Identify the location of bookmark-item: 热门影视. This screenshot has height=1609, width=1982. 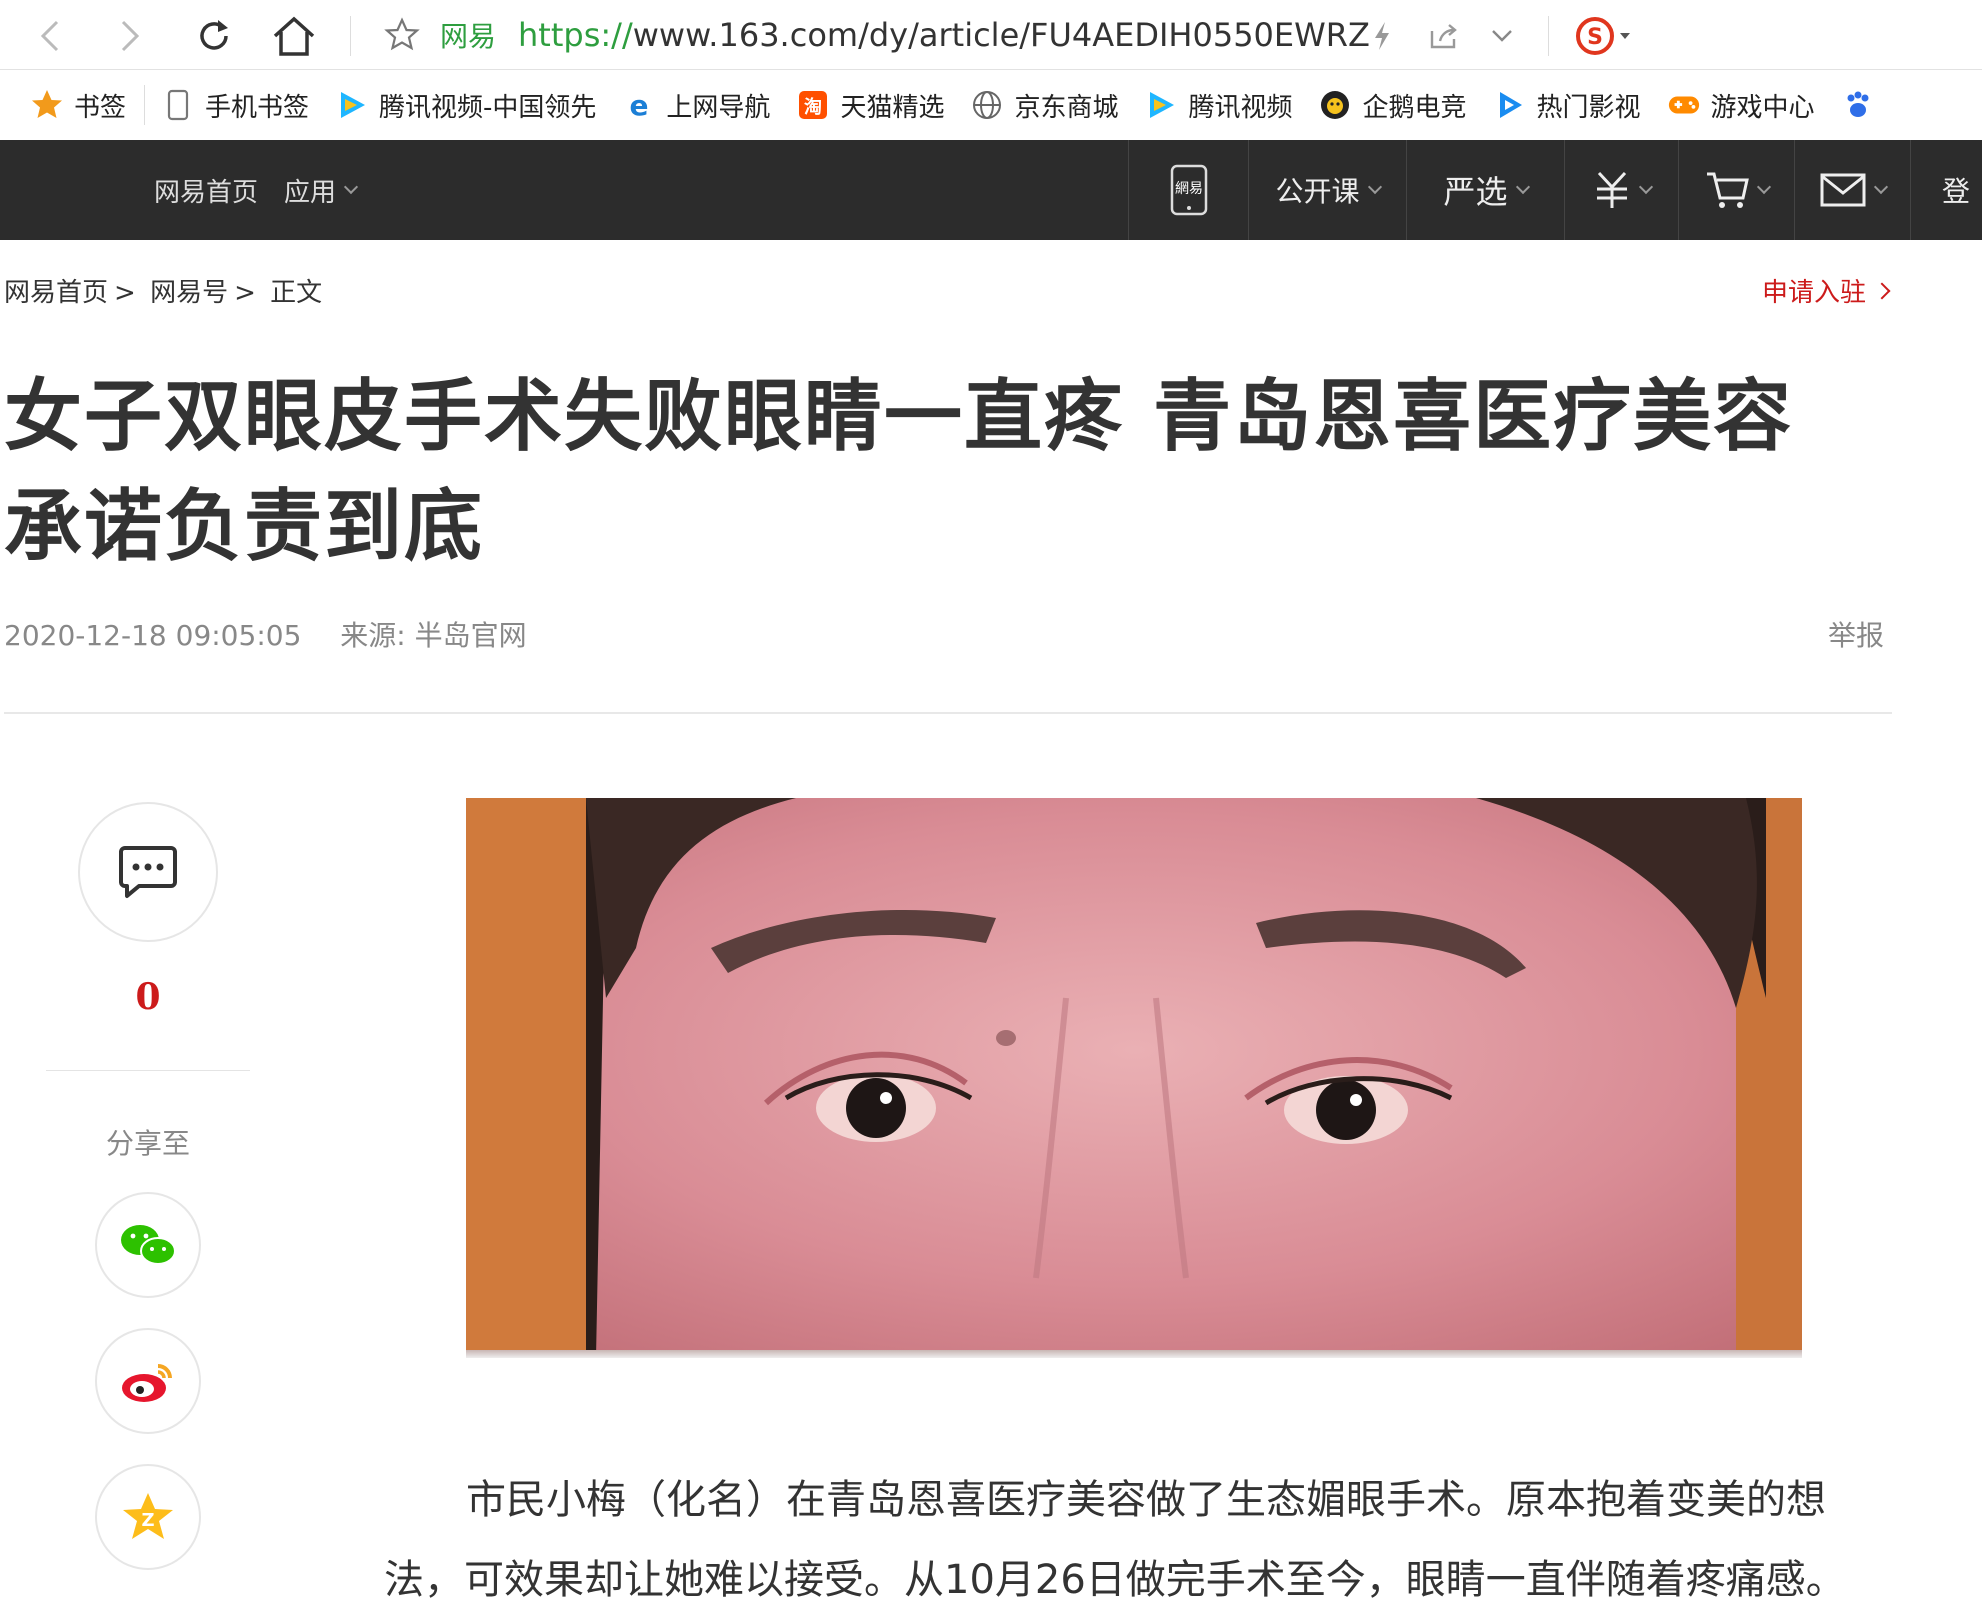
(1568, 105).